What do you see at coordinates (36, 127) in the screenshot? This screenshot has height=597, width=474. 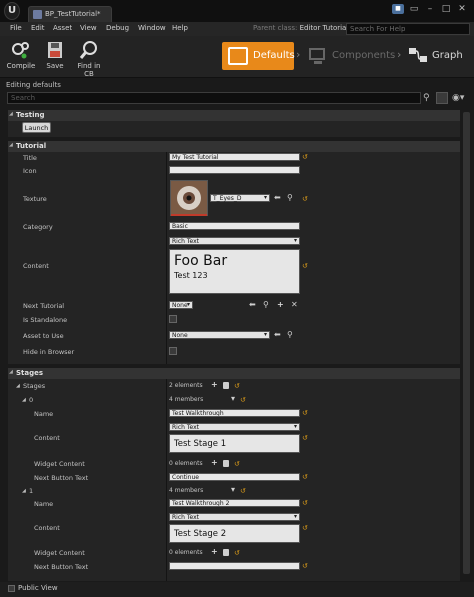 I see `launch-button: Launch` at bounding box center [36, 127].